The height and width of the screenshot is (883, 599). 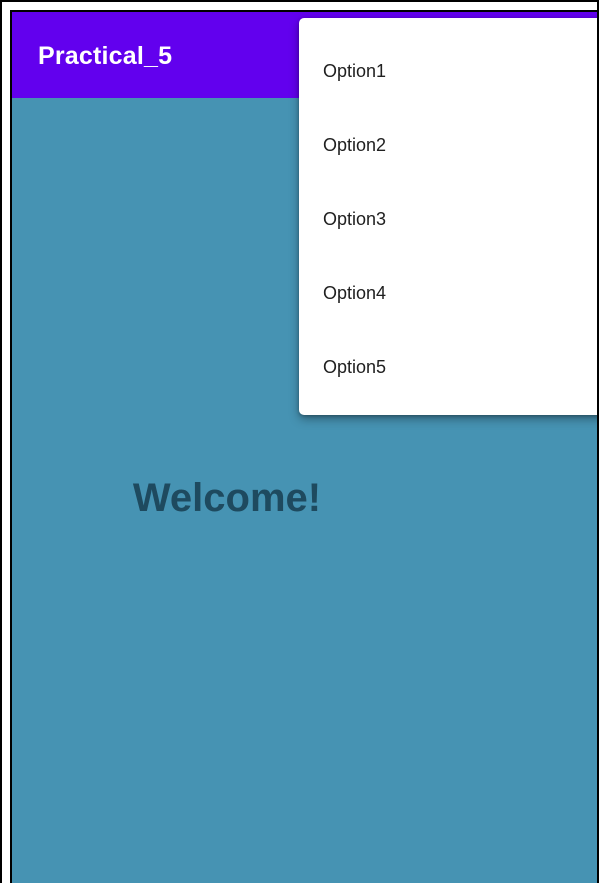 I want to click on app-title: Practical_5, so click(x=105, y=56).